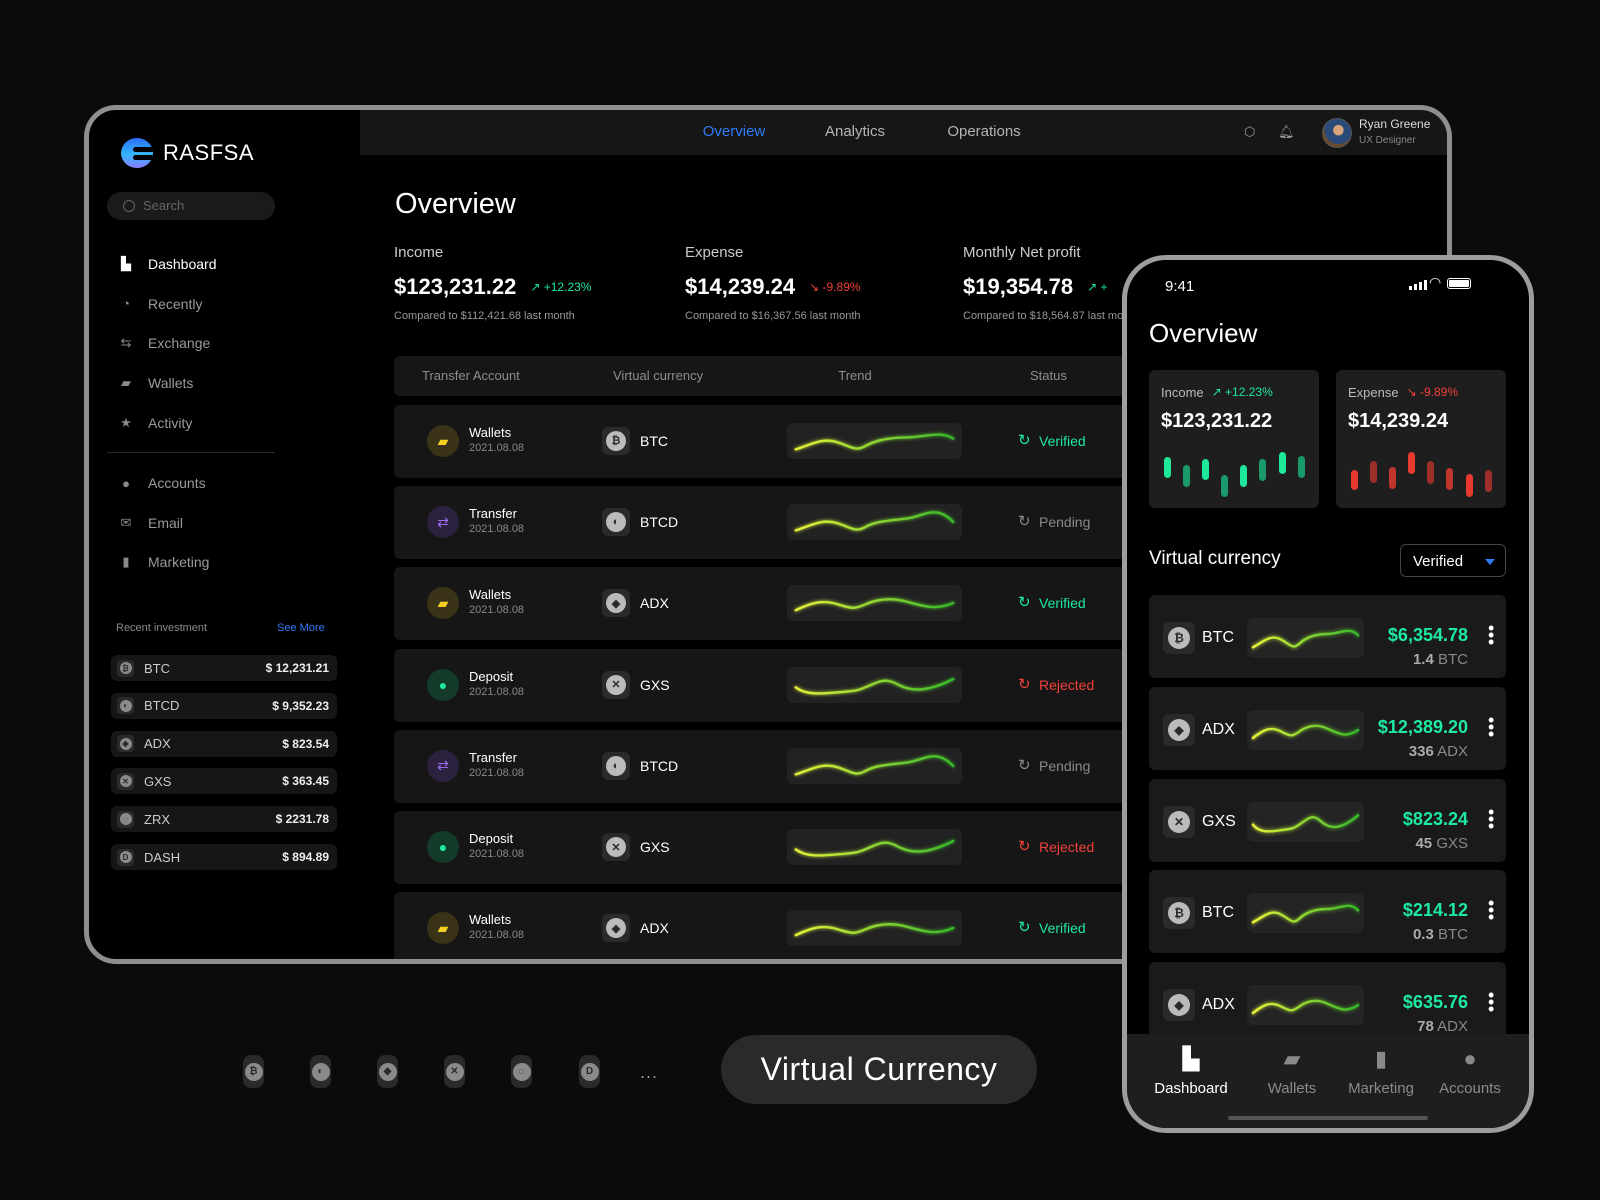  I want to click on page-title: Overview, so click(455, 204).